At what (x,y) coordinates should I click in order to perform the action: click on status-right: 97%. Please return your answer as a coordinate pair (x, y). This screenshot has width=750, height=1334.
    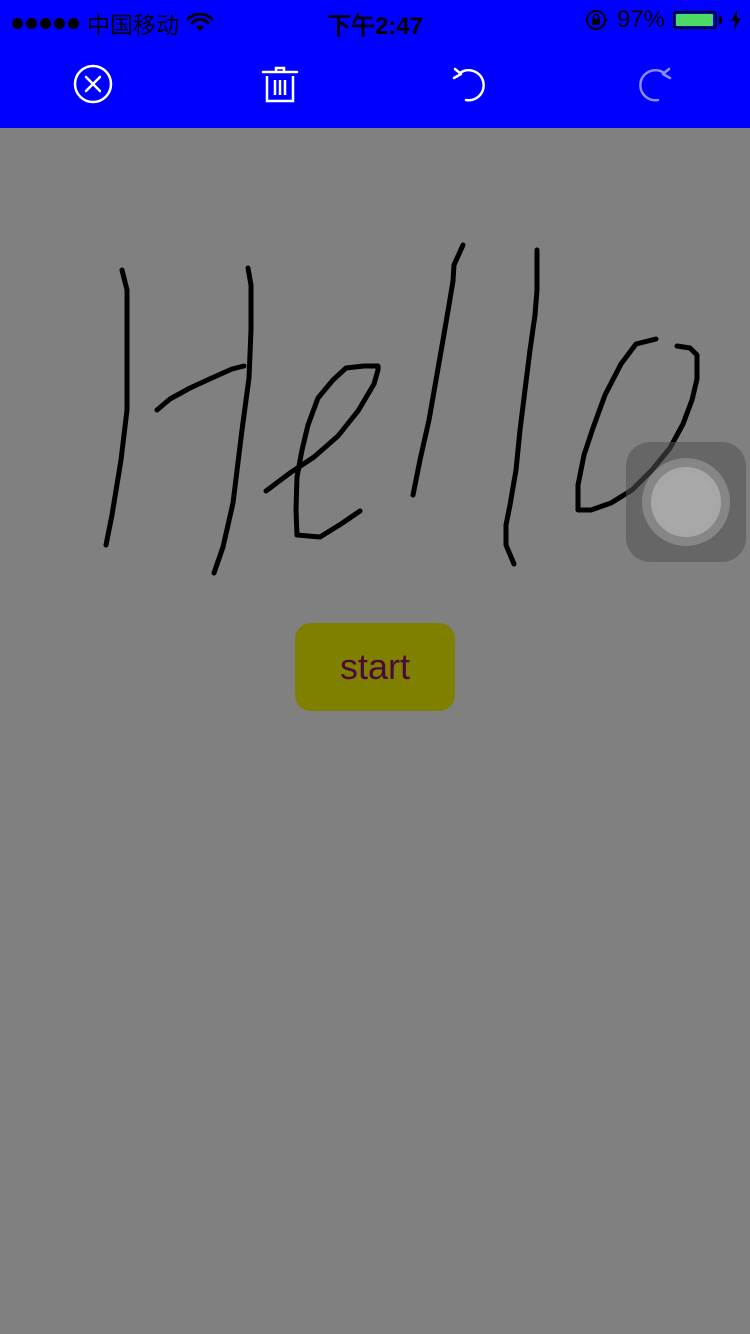
    Looking at the image, I should click on (663, 20).